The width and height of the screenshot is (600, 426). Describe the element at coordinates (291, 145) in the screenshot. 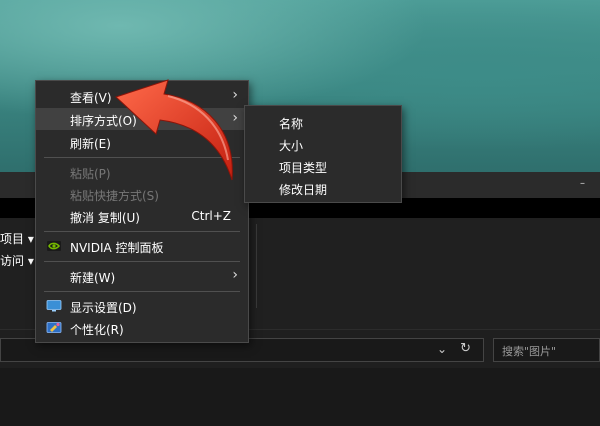

I see `submenu-item-size: 大小` at that location.